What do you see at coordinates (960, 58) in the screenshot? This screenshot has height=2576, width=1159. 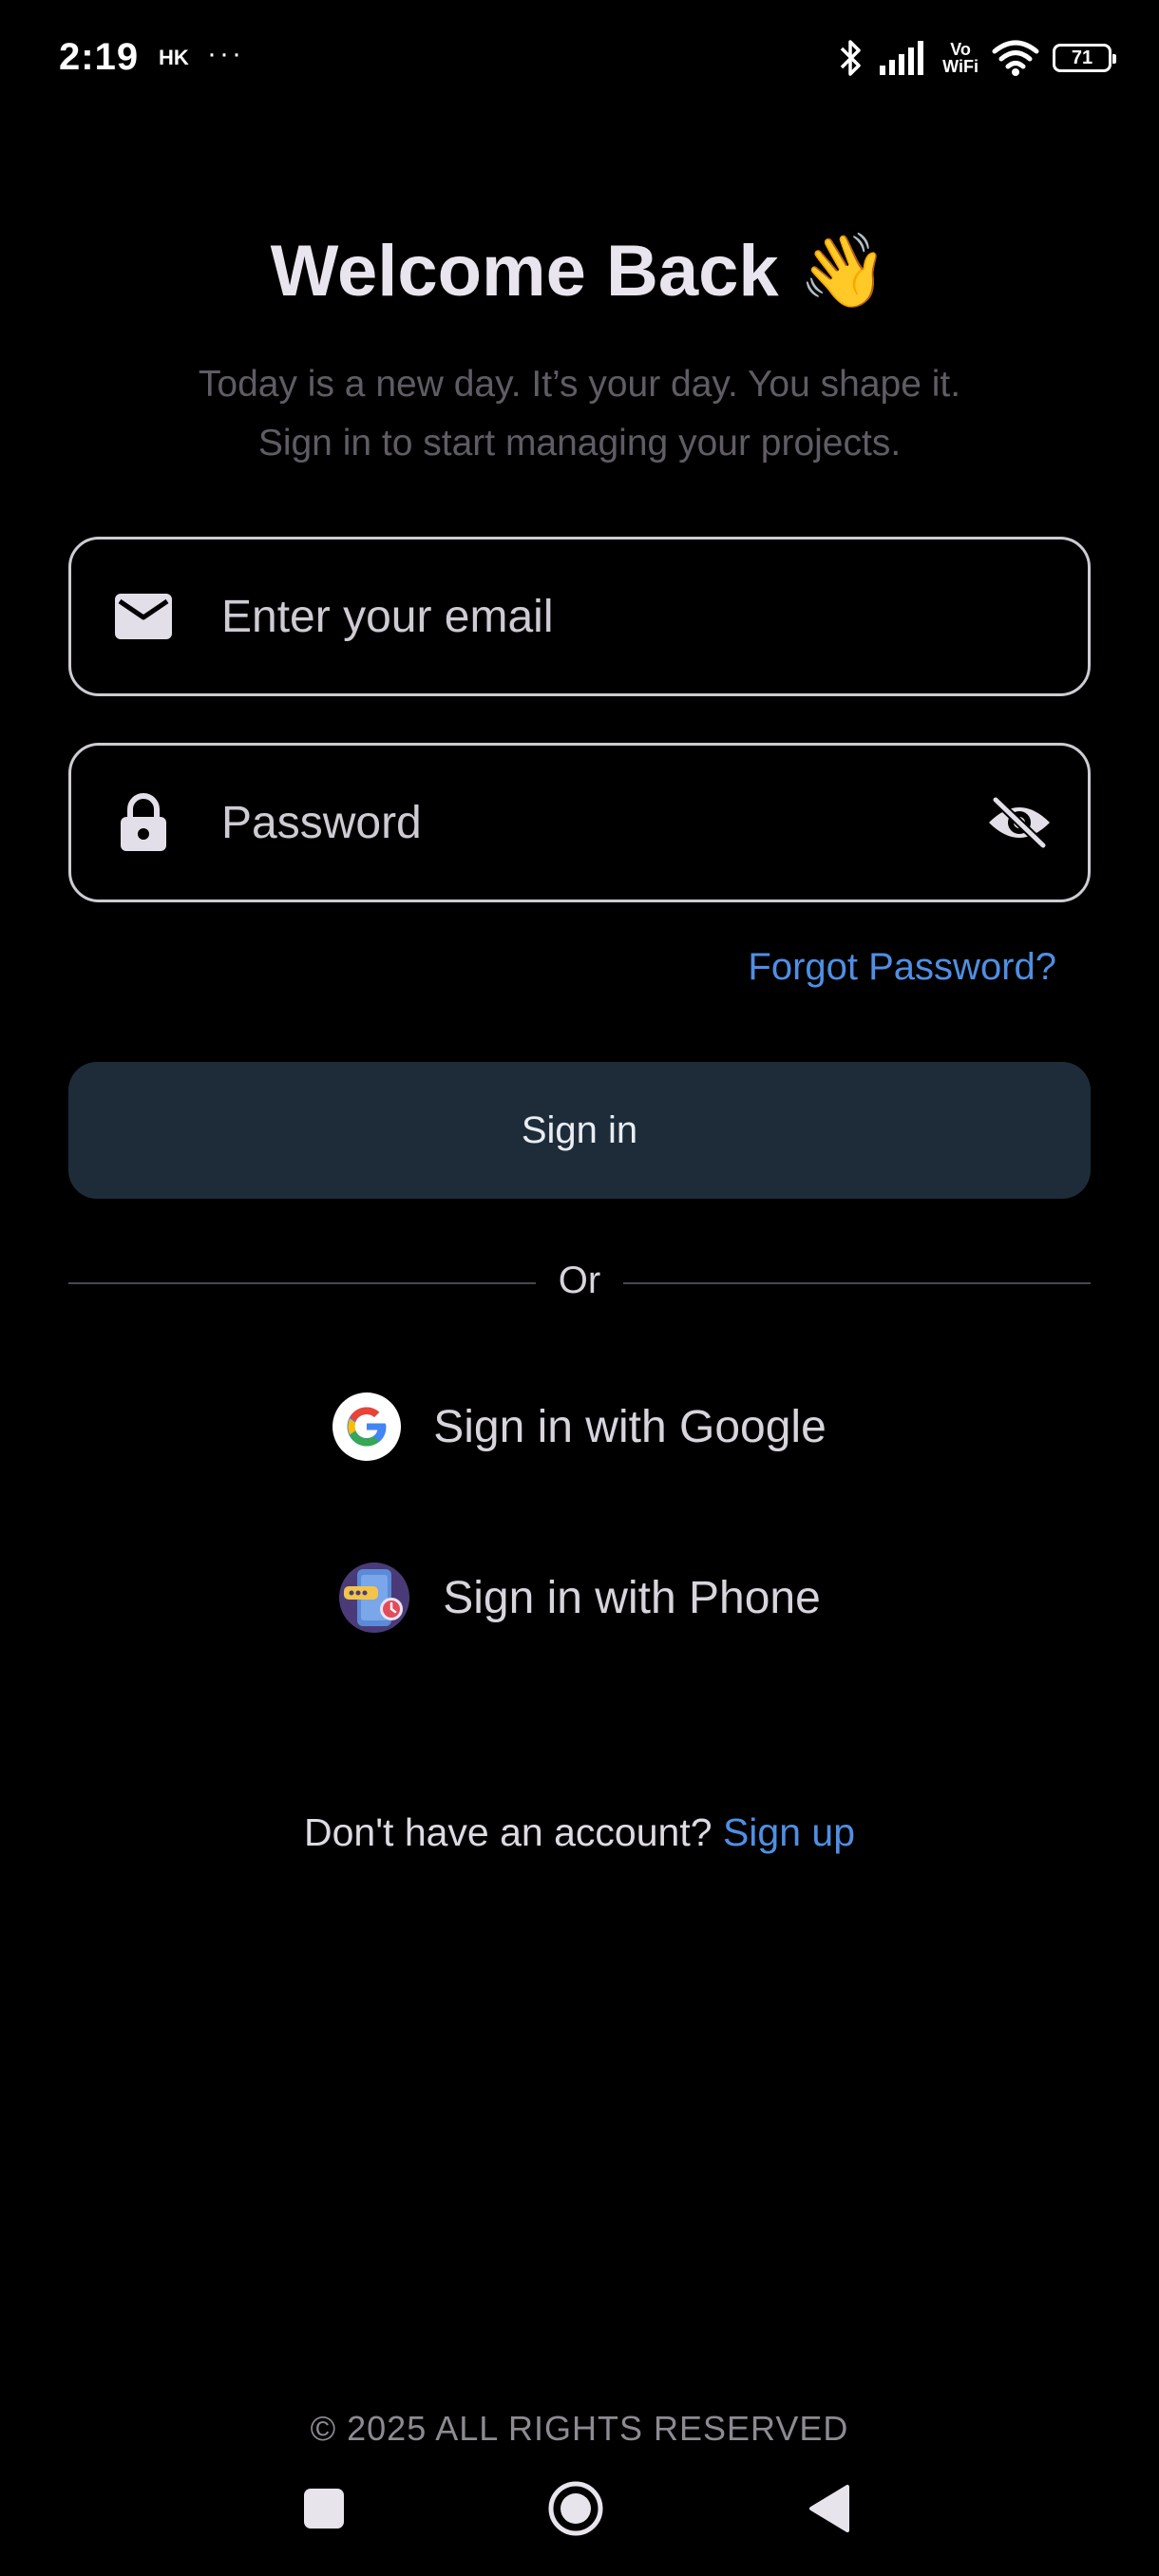 I see `vowifi-icon: Vo WiFi` at bounding box center [960, 58].